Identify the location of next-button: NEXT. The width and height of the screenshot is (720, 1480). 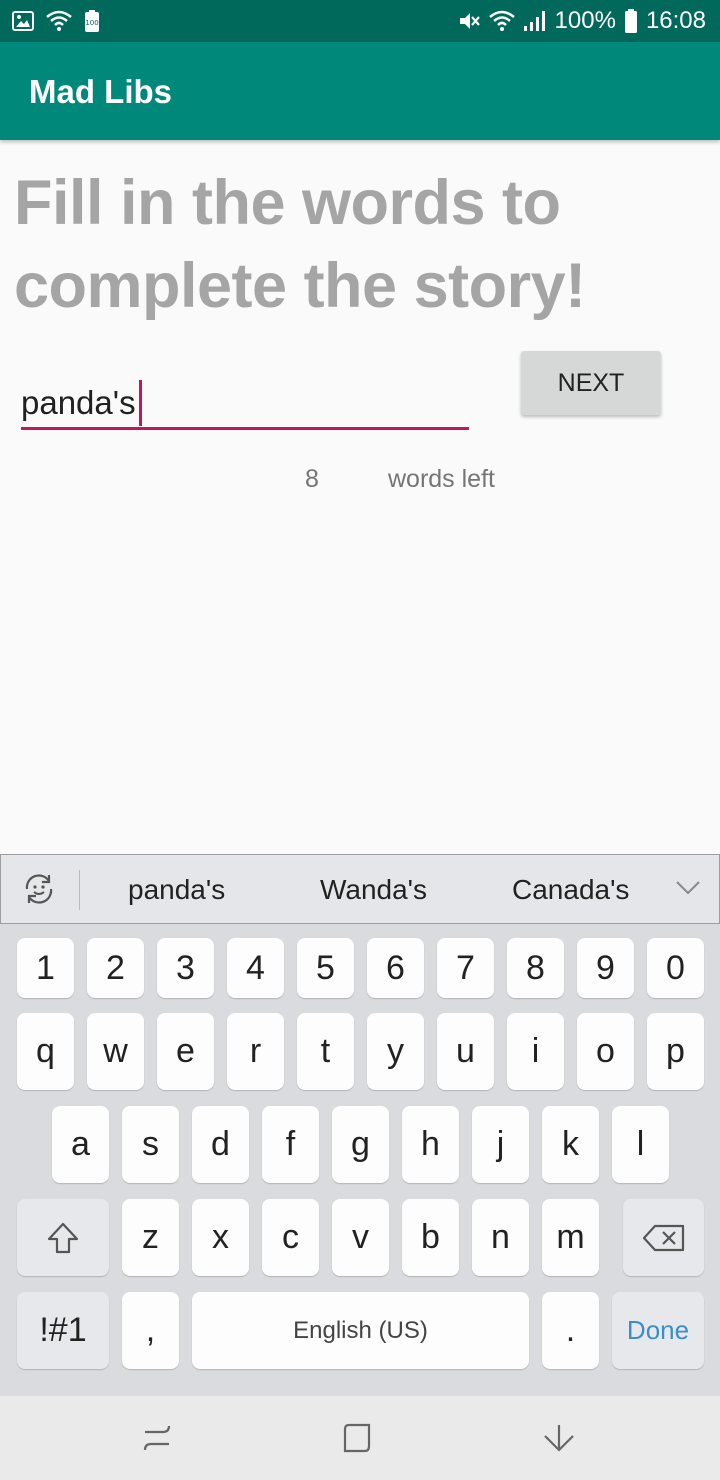
(591, 383).